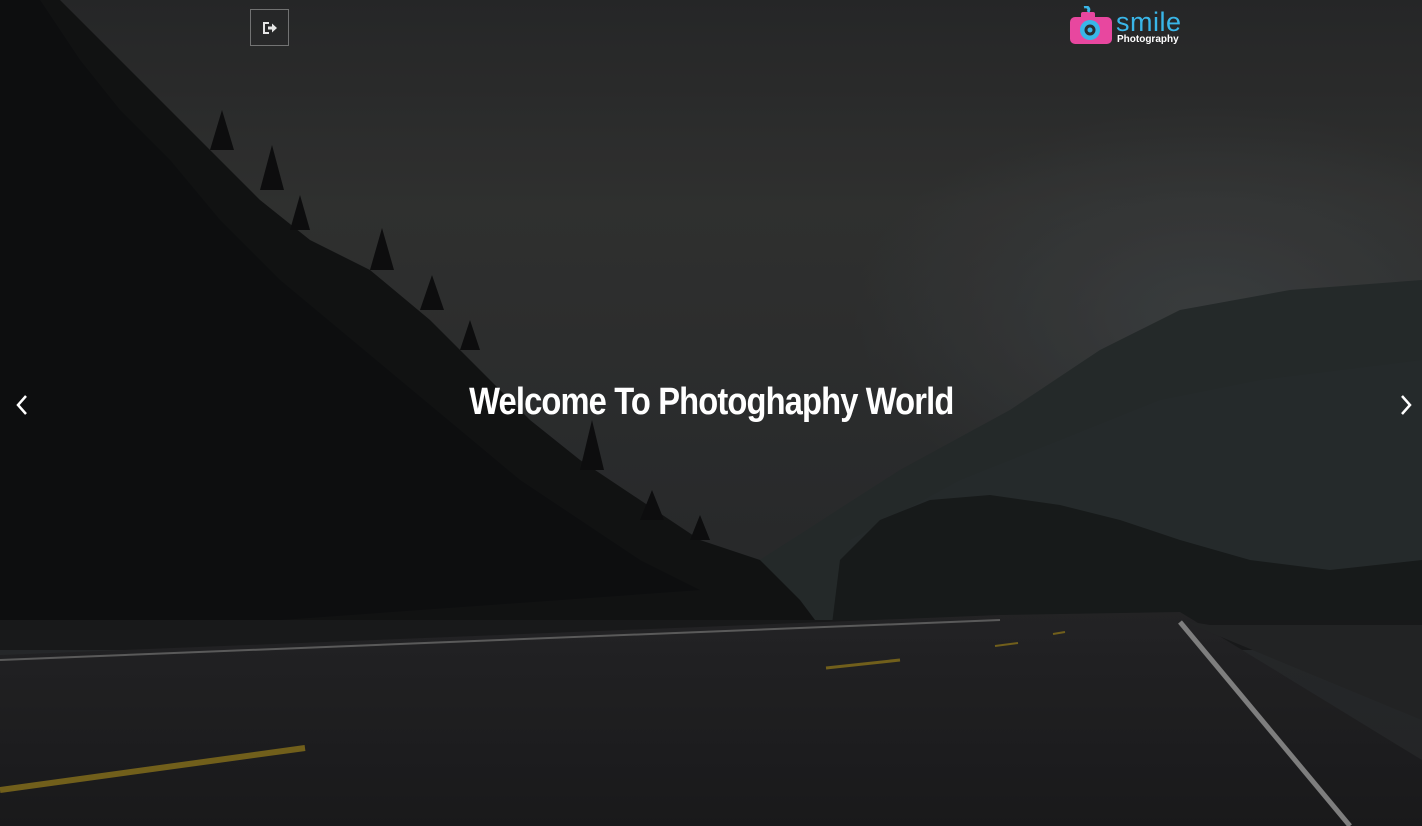  What do you see at coordinates (1149, 22) in the screenshot?
I see `logo-word: smile` at bounding box center [1149, 22].